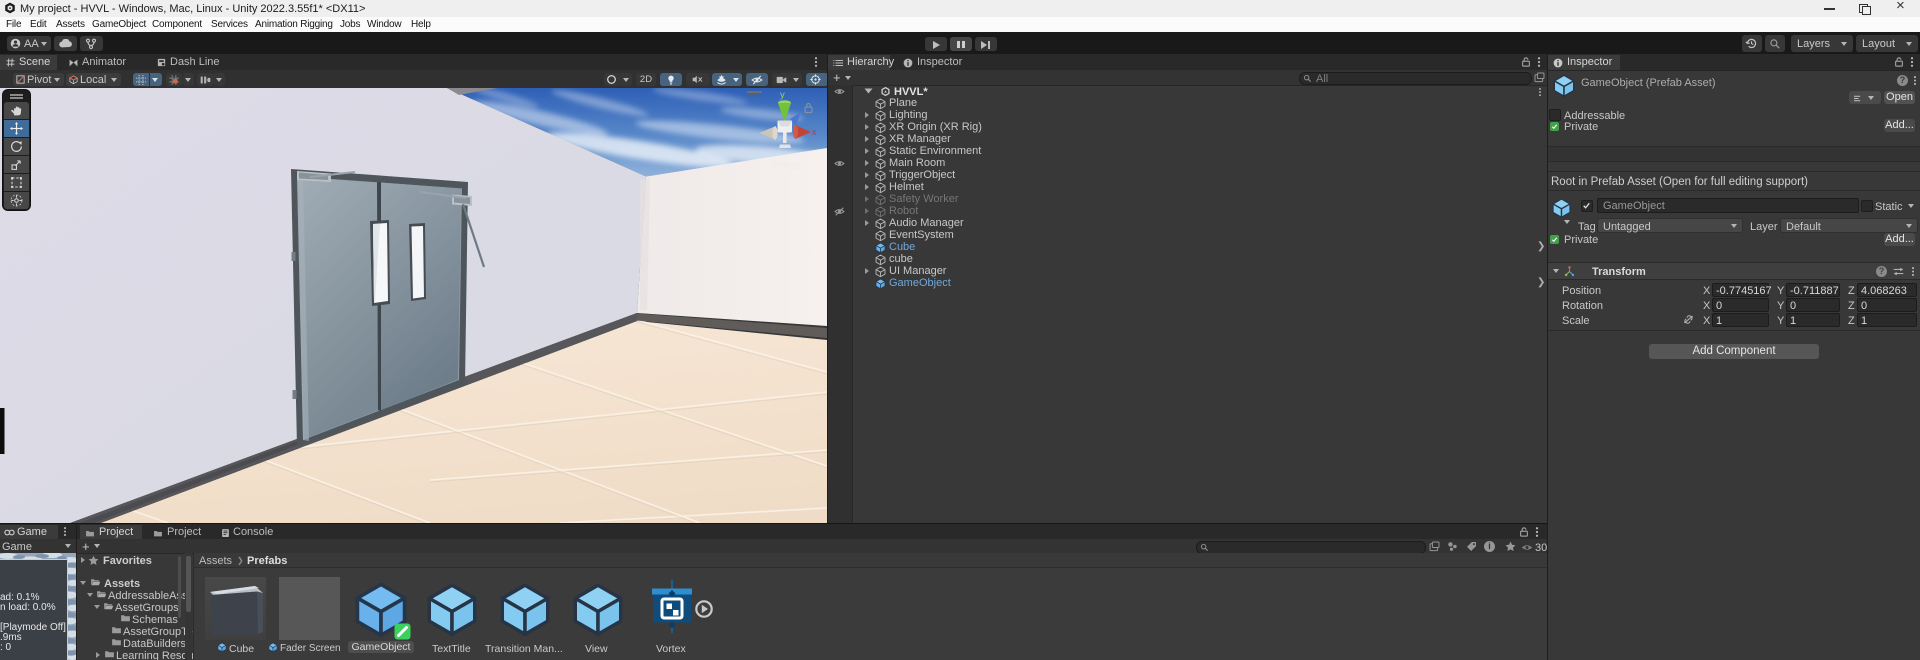 Image resolution: width=1920 pixels, height=660 pixels. What do you see at coordinates (782, 95) in the screenshot?
I see `svg-text: y` at bounding box center [782, 95].